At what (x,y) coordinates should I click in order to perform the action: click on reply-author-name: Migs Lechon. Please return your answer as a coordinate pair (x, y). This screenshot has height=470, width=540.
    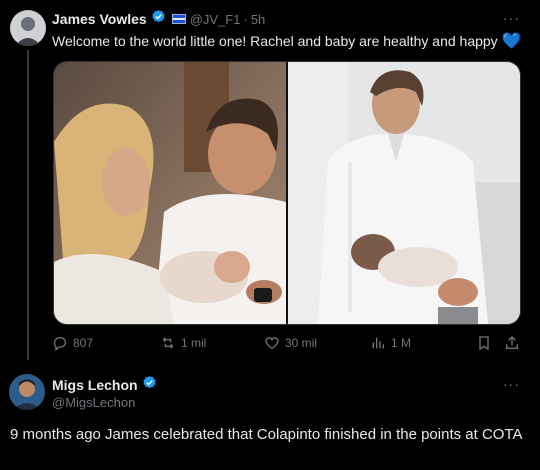
    Looking at the image, I should click on (95, 385).